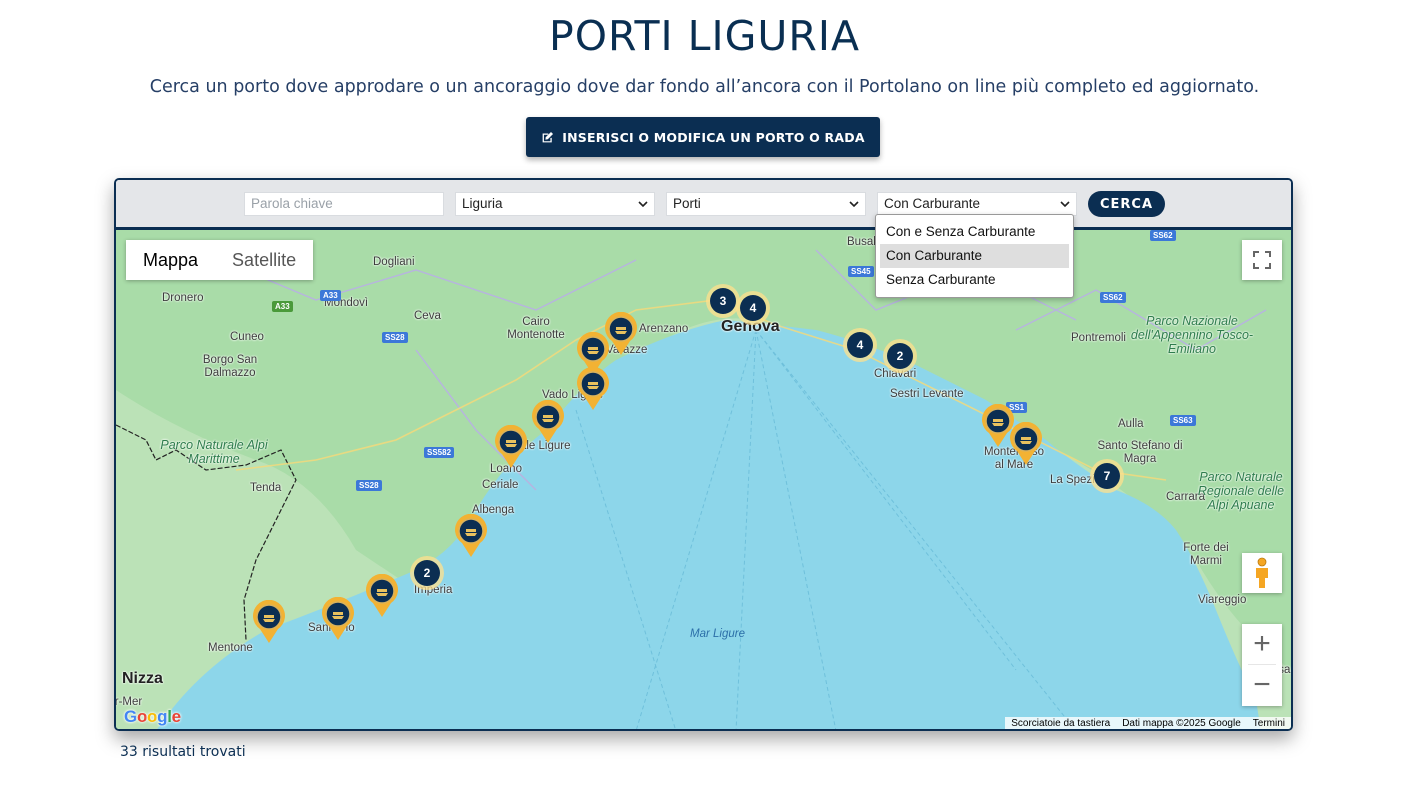  What do you see at coordinates (1206, 554) in the screenshot?
I see `map-label-forte: Forte dei Marmi` at bounding box center [1206, 554].